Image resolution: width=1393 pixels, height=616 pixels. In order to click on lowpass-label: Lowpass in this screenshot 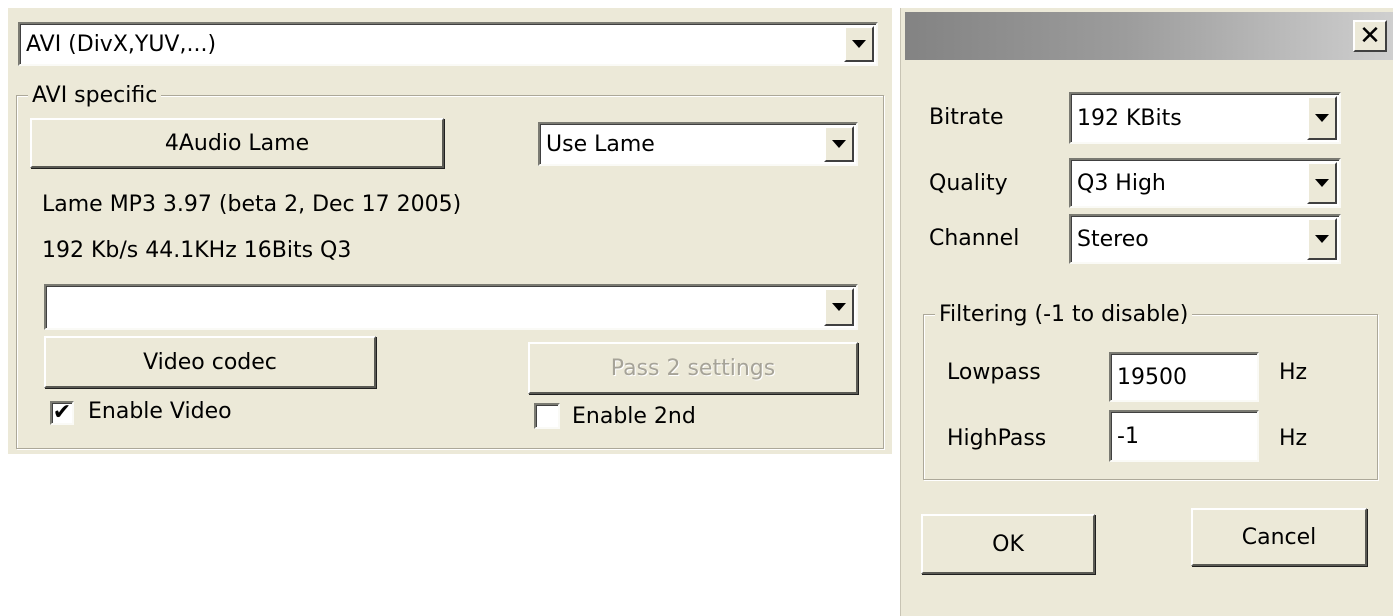, I will do `click(994, 372)`.